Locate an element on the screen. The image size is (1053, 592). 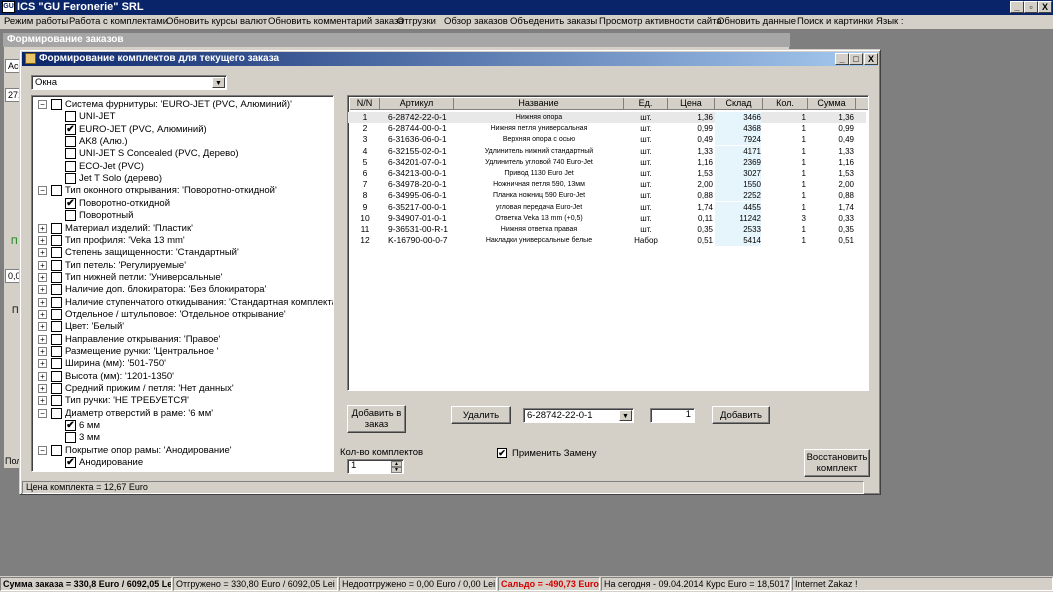
close-button: X is located at coordinates (1045, 7).